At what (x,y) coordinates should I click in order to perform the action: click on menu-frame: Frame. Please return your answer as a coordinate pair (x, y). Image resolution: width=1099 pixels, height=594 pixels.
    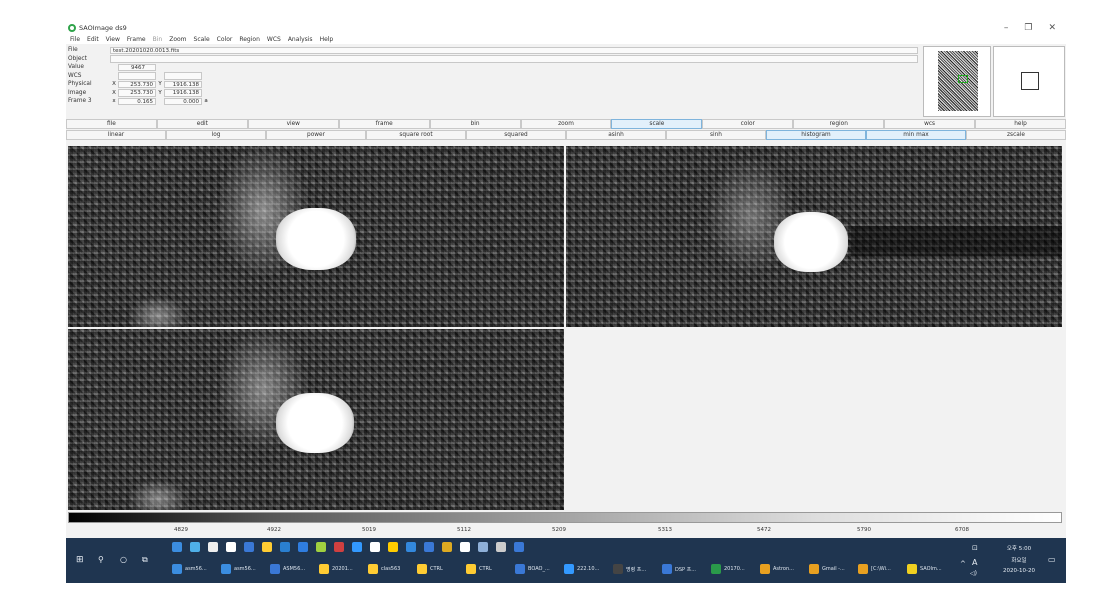
    Looking at the image, I should click on (136, 39).